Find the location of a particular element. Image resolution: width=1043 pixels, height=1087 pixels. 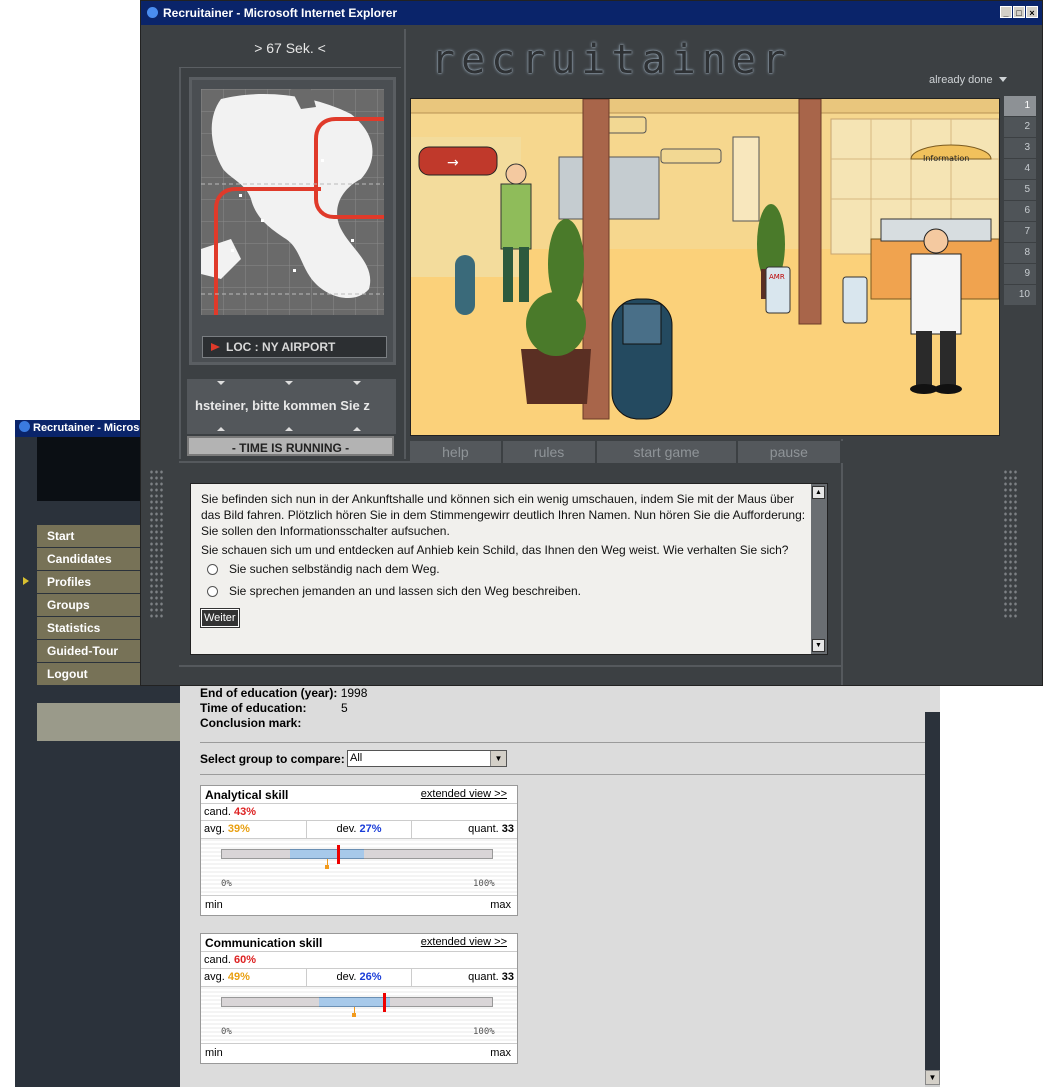

already-done-label: already done is located at coordinates (961, 80).